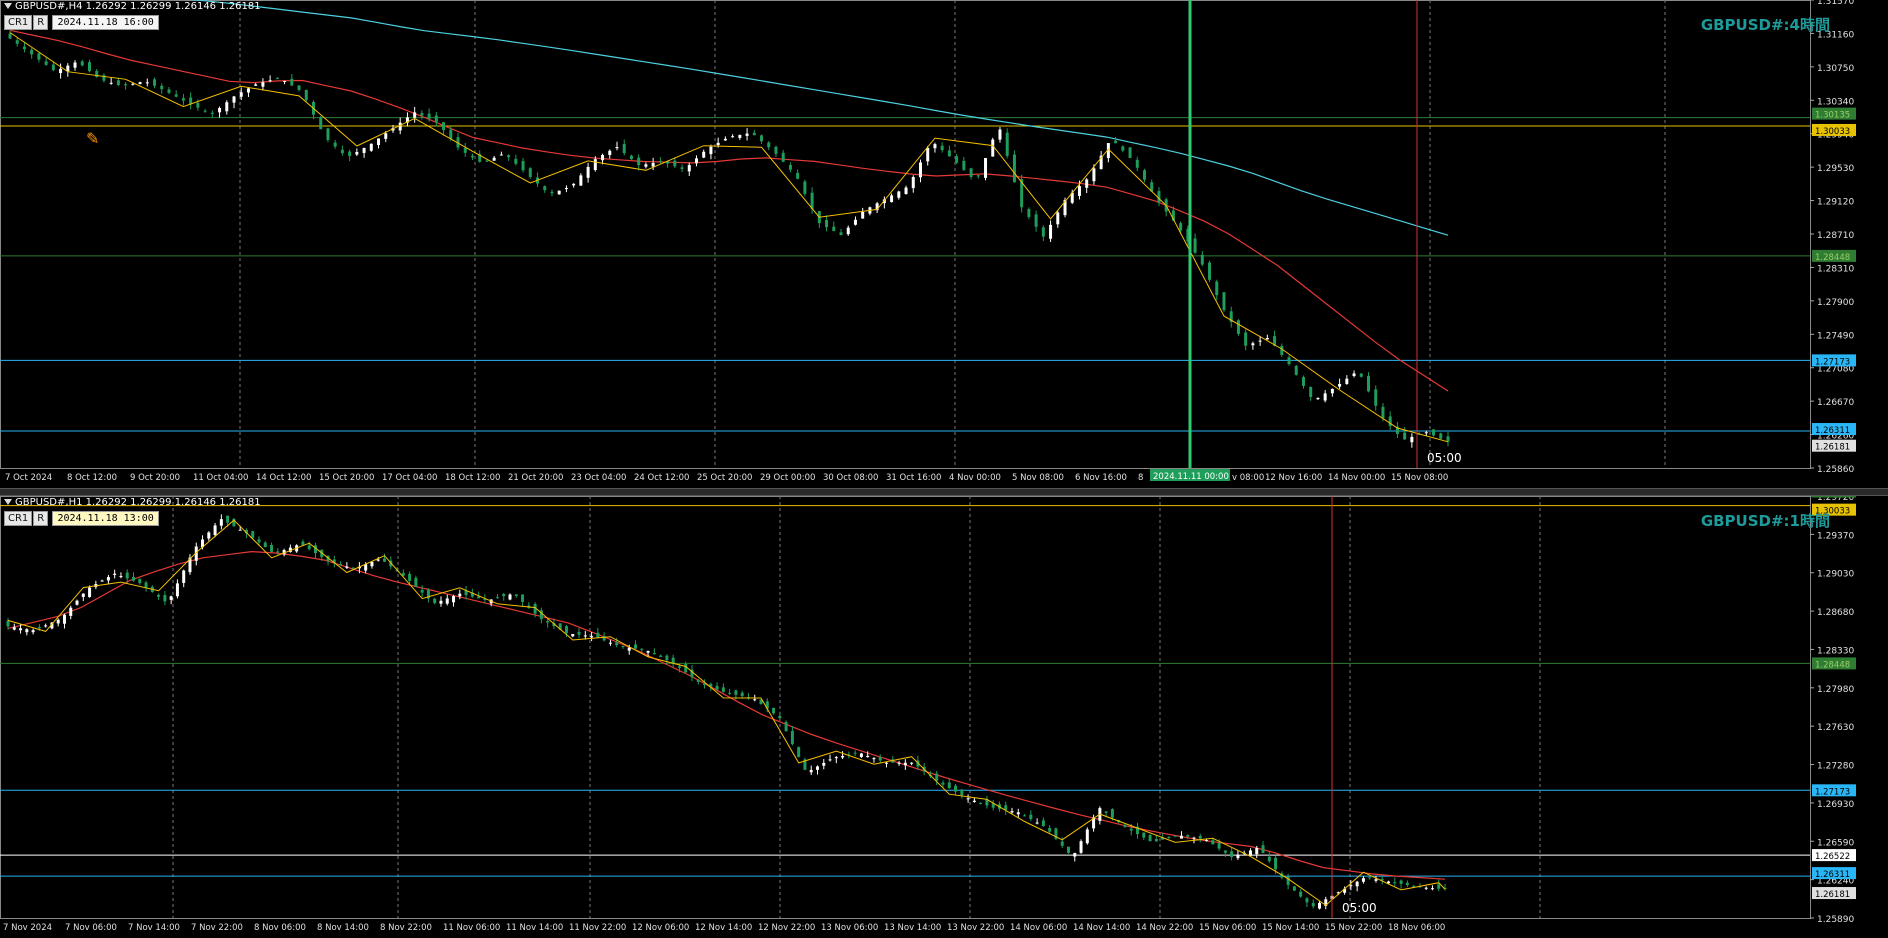  Describe the element at coordinates (597, 928) in the screenshot. I see `time-tick-label: 11 Nov 22:00` at that location.